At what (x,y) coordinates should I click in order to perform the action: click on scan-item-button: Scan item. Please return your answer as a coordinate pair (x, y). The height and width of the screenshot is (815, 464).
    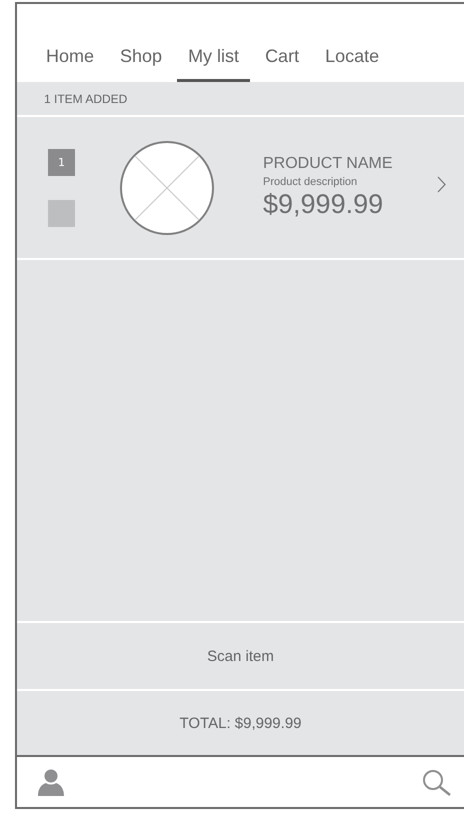
    Looking at the image, I should click on (240, 657).